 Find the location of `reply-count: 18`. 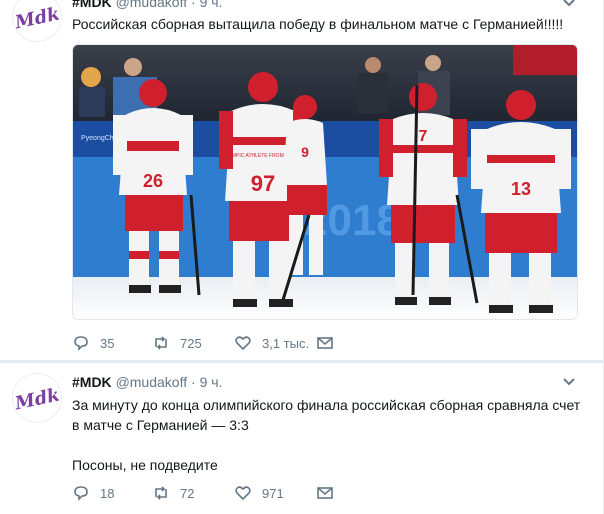

reply-count: 18 is located at coordinates (107, 493).